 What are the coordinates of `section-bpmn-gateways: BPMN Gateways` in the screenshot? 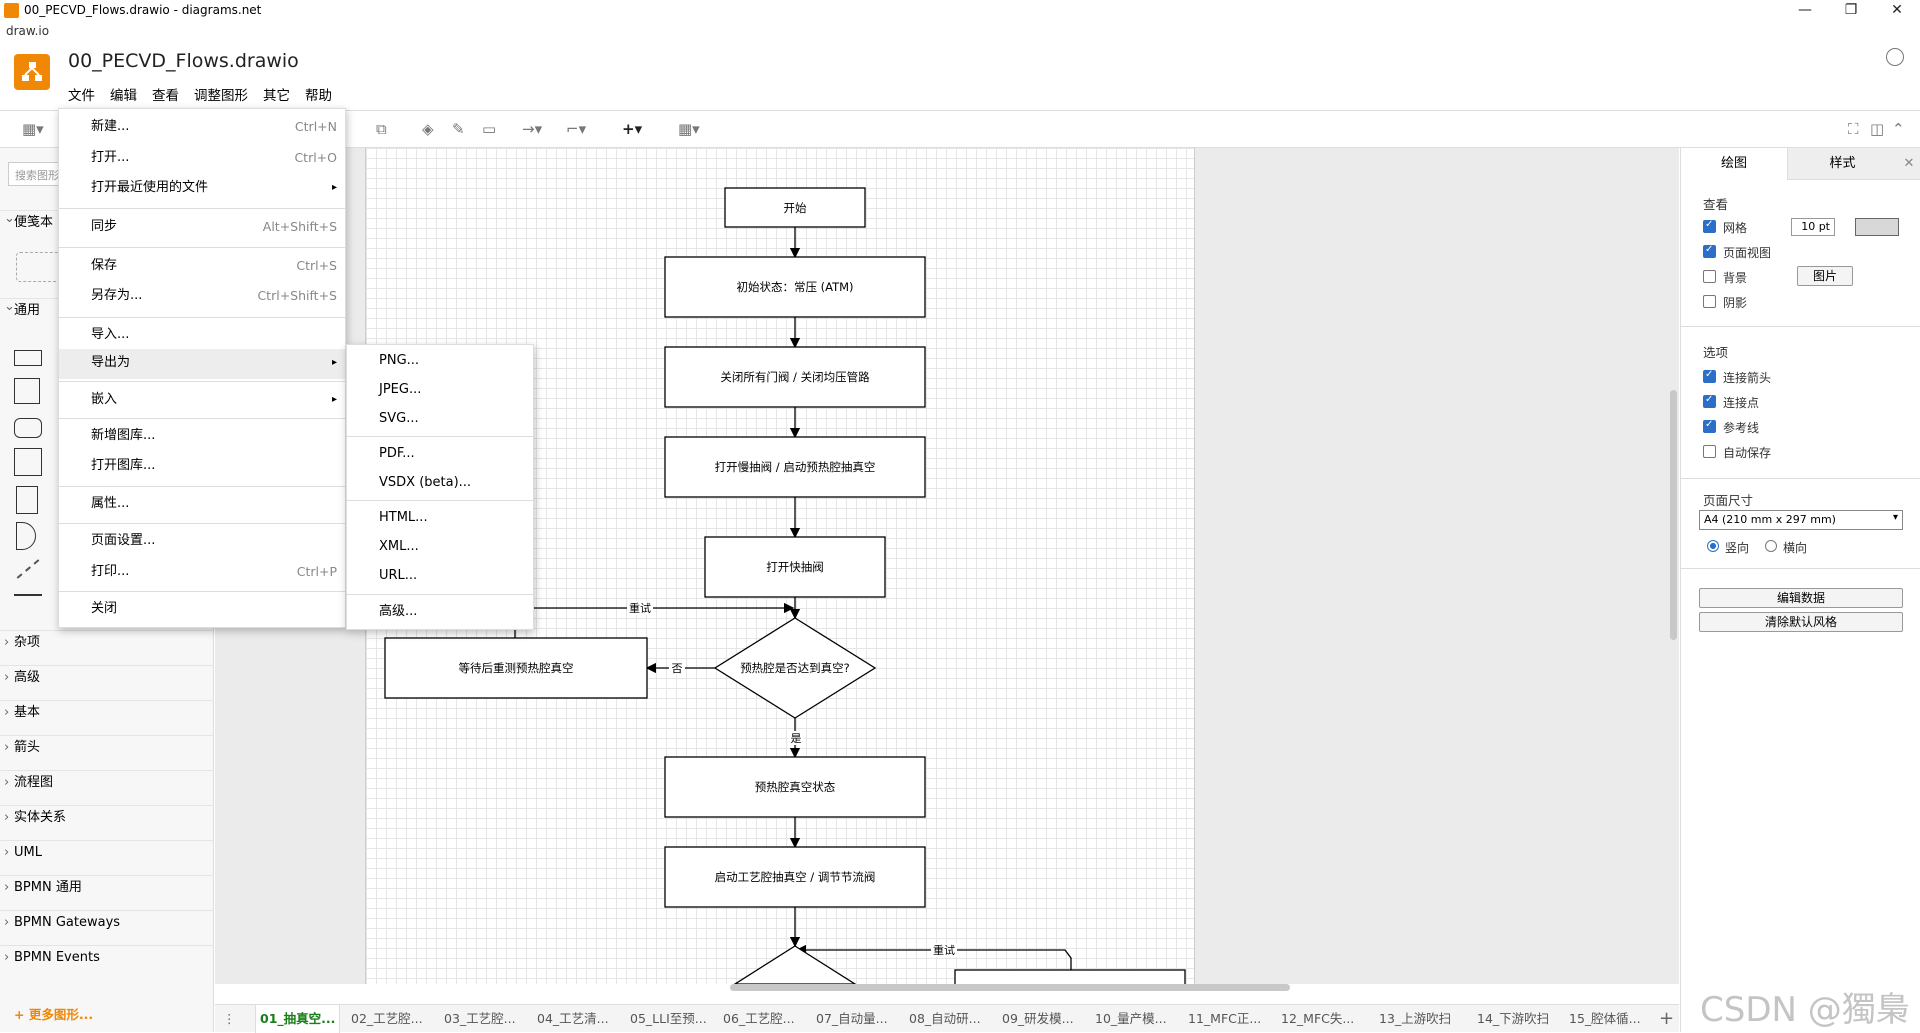 It's located at (107, 922).